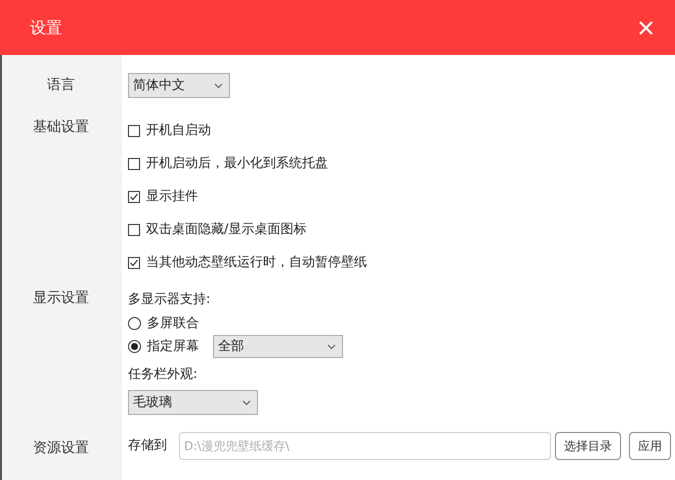 This screenshot has height=480, width=675. Describe the element at coordinates (61, 127) in the screenshot. I see `section-label: 基础设置` at that location.